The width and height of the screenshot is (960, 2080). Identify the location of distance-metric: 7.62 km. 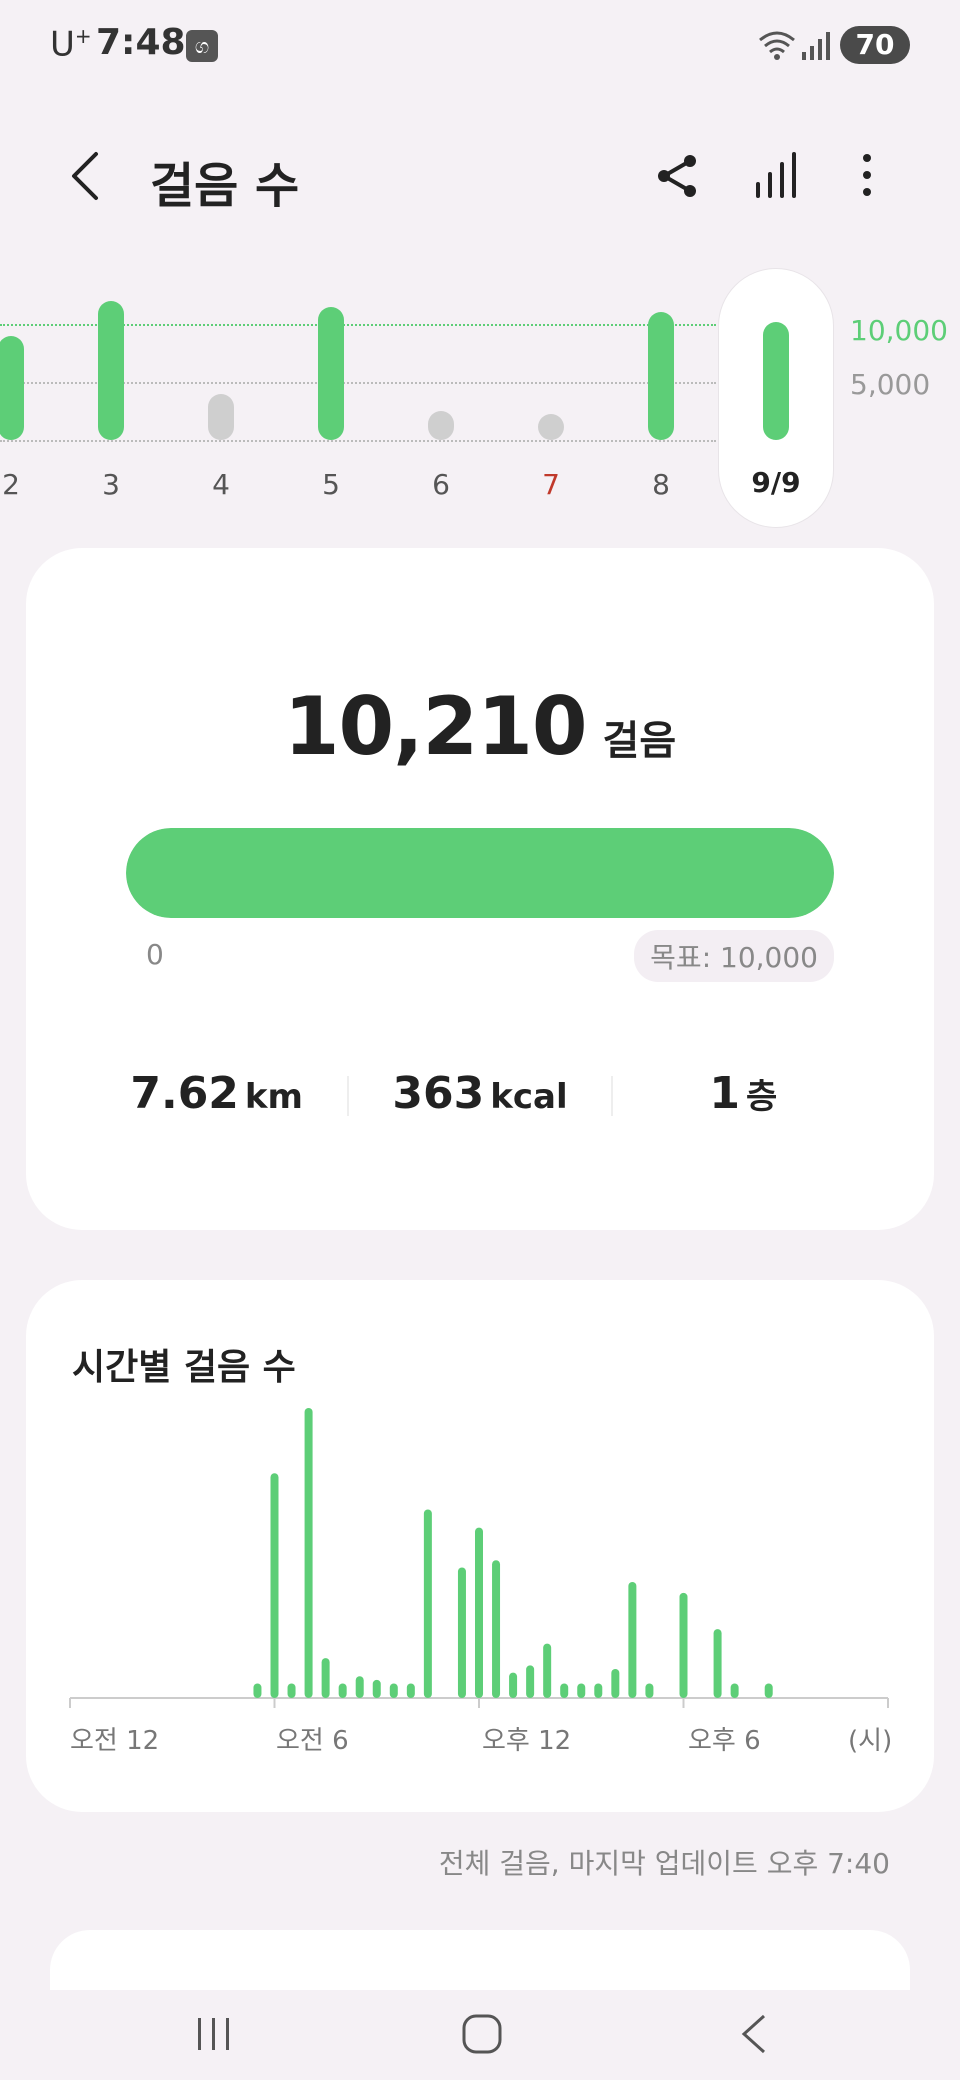
(216, 1098).